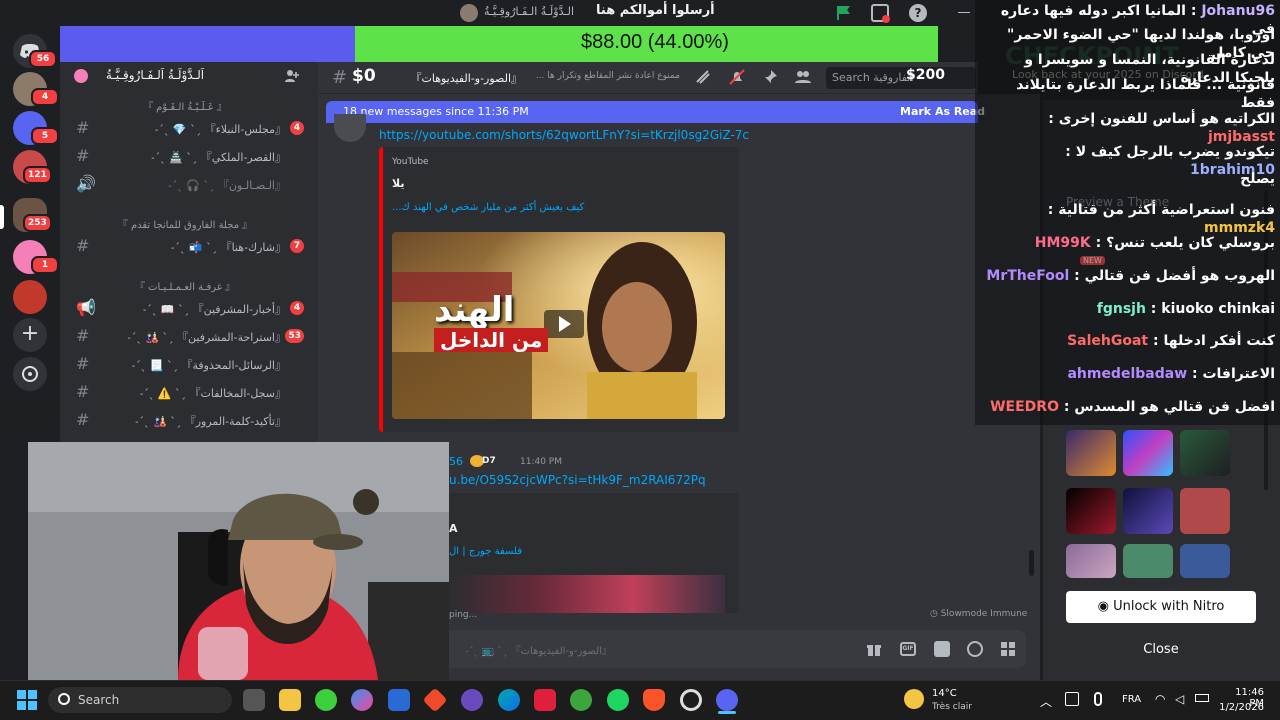 Image resolution: width=1280 pixels, height=720 pixels. I want to click on guild-tag: D7, so click(489, 461).